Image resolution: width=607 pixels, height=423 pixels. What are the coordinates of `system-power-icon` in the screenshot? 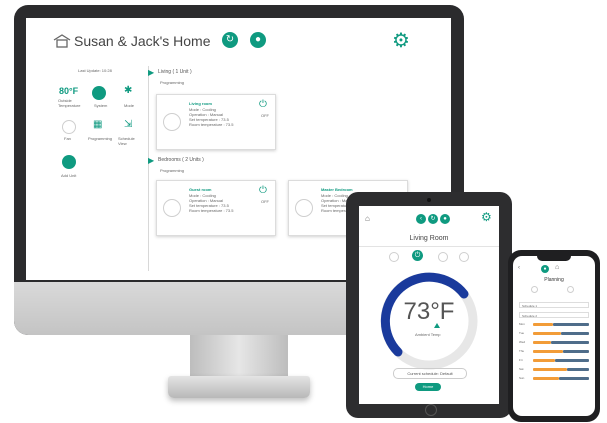 It's located at (99, 93).